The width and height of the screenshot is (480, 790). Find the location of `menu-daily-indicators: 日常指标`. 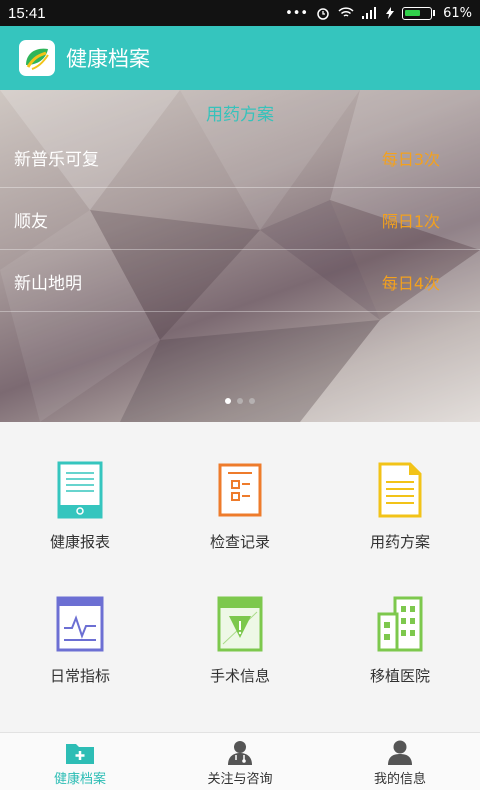

menu-daily-indicators: 日常指标 is located at coordinates (80, 621).